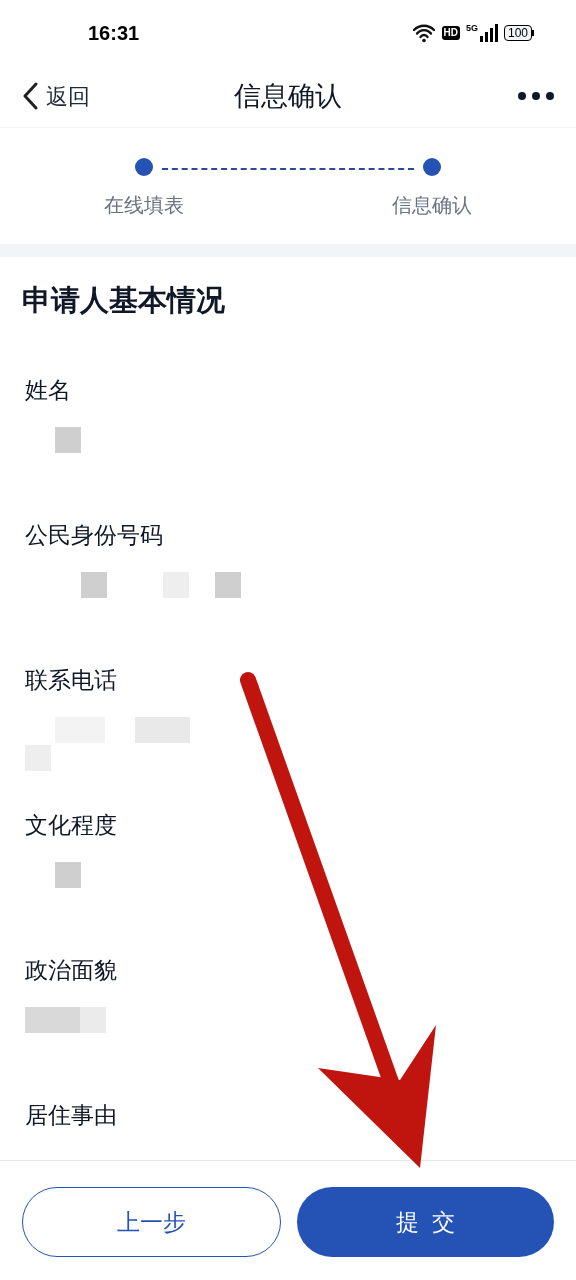 The image size is (576, 1280). Describe the element at coordinates (82, 96) in the screenshot. I see `back-button: 返回` at that location.